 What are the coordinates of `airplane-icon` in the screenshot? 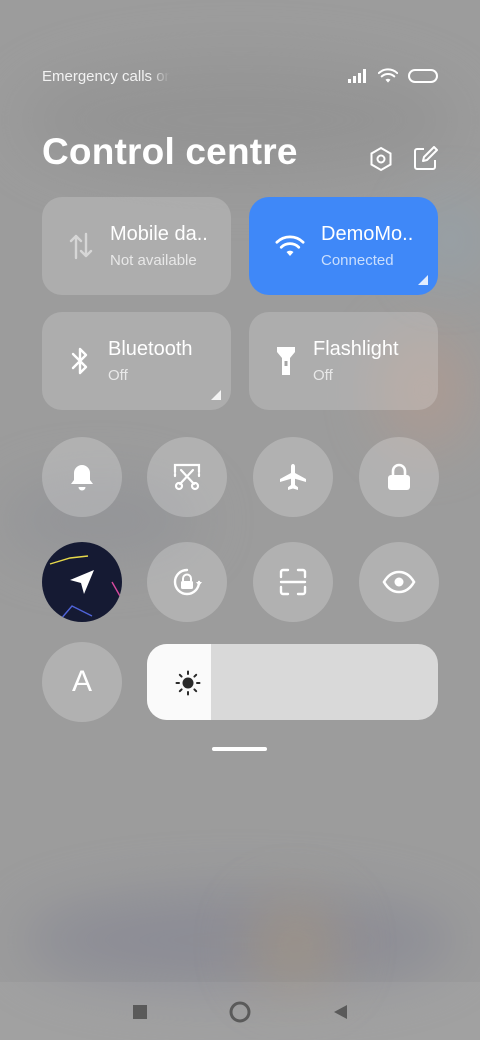 It's located at (293, 477).